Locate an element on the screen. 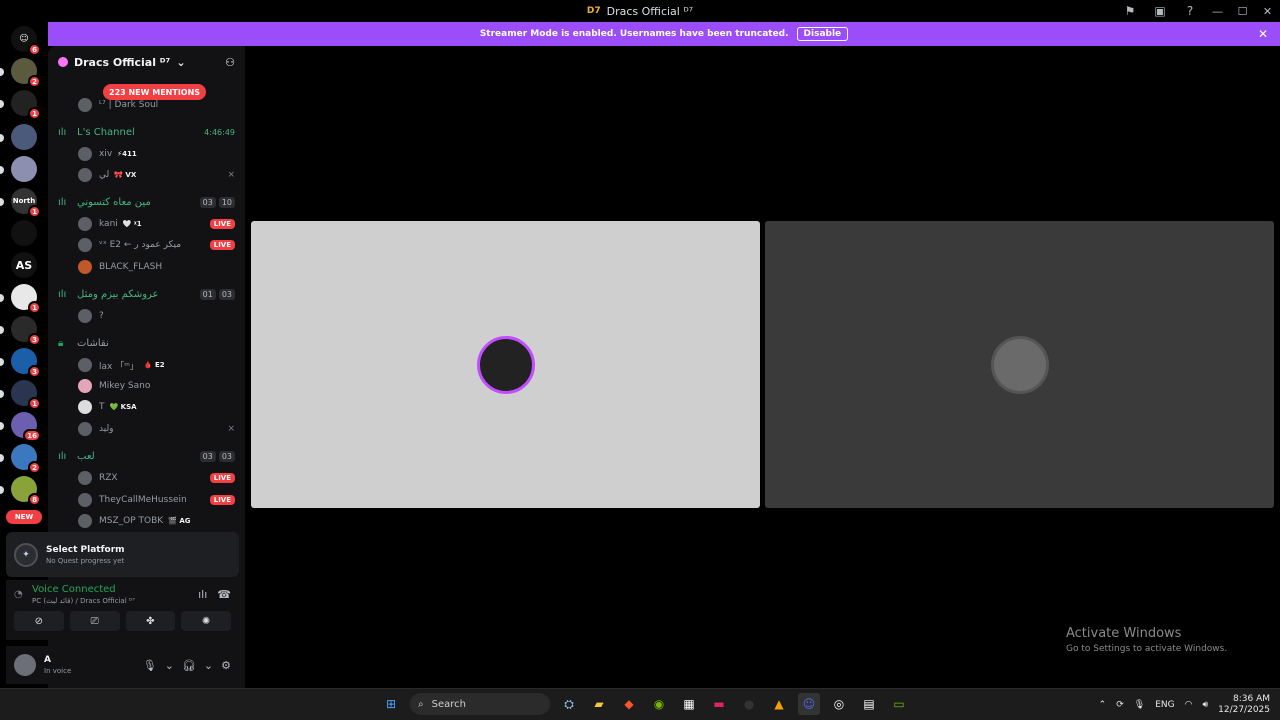  sync-icon: ⟳ is located at coordinates (1120, 705).